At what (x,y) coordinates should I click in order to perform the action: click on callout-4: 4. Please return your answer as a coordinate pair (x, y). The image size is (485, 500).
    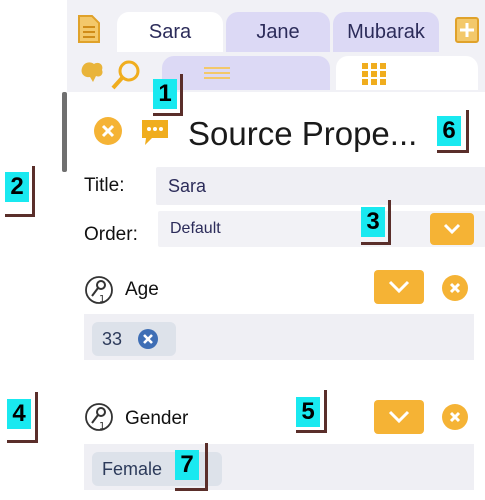
    Looking at the image, I should click on (19, 414).